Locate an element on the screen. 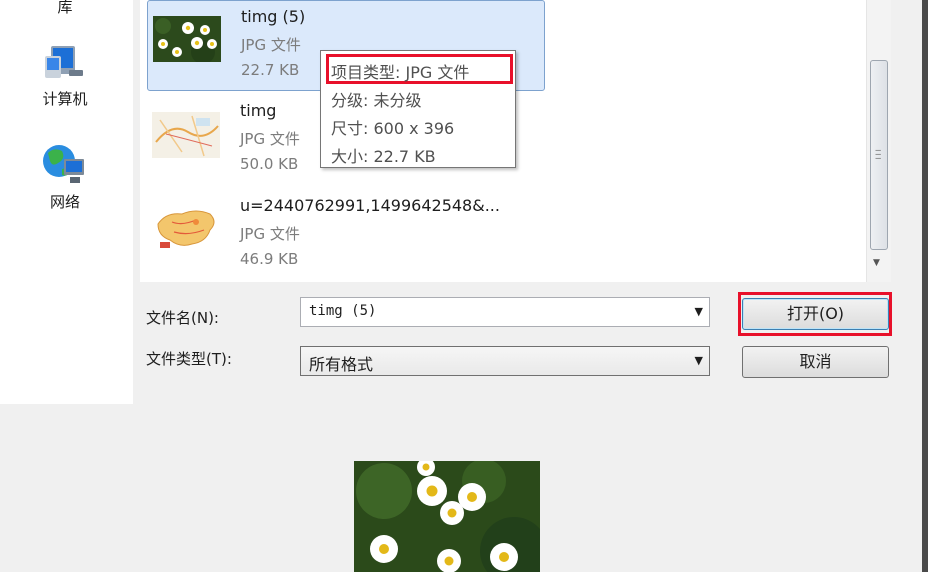 The image size is (928, 572). filename-label: 文件名(N): is located at coordinates (182, 318).